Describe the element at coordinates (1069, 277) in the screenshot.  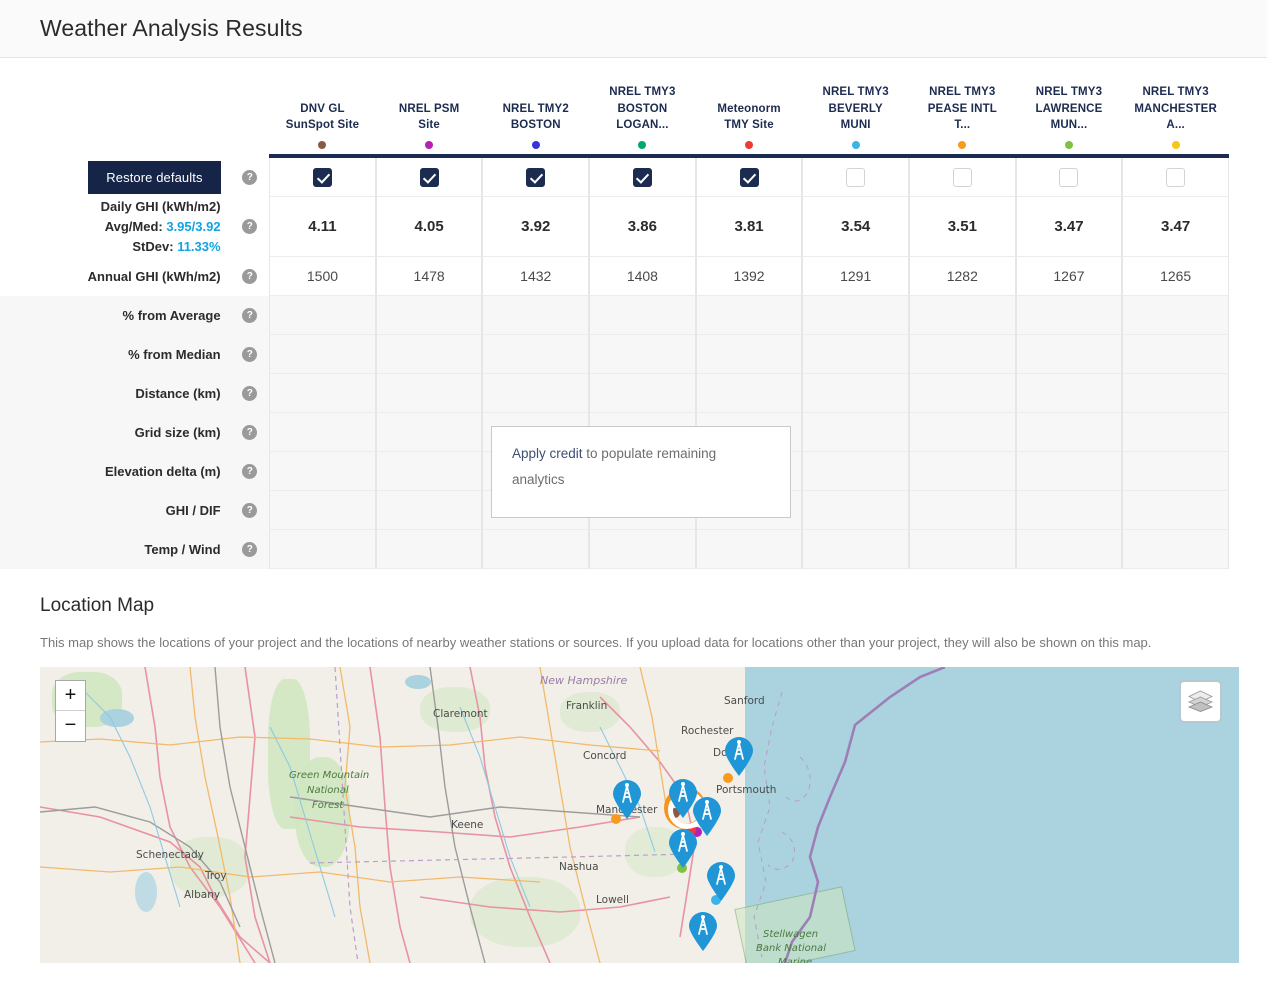
I see `annual-ghi-cell: 1267` at that location.